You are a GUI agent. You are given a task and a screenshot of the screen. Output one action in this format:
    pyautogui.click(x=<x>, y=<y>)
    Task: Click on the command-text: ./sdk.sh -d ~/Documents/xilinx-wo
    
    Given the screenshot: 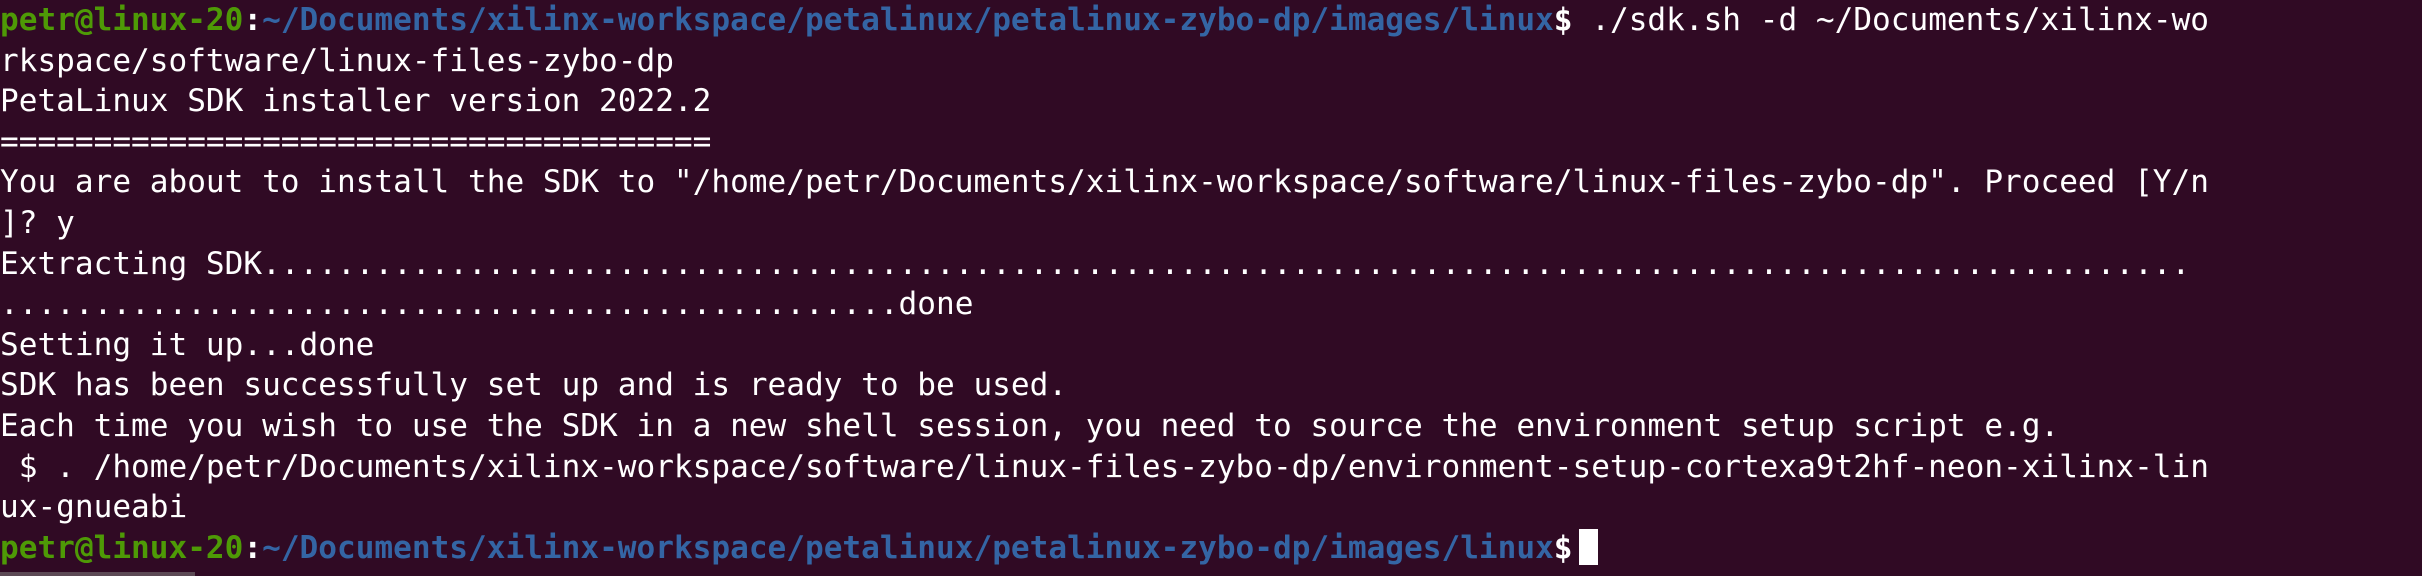 What is the action you would take?
    pyautogui.click(x=1891, y=20)
    